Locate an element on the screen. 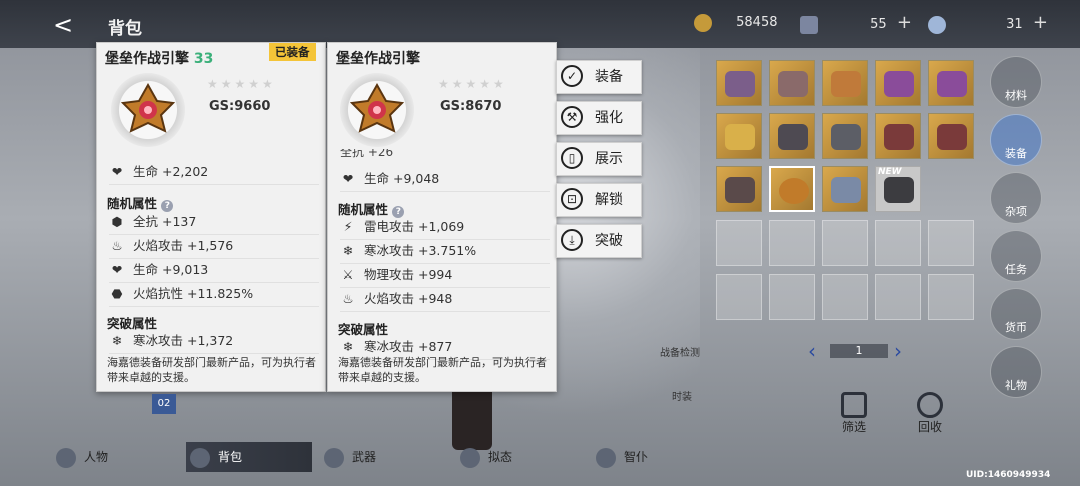  unlock-button: ⊡ 解锁 is located at coordinates (599, 200).